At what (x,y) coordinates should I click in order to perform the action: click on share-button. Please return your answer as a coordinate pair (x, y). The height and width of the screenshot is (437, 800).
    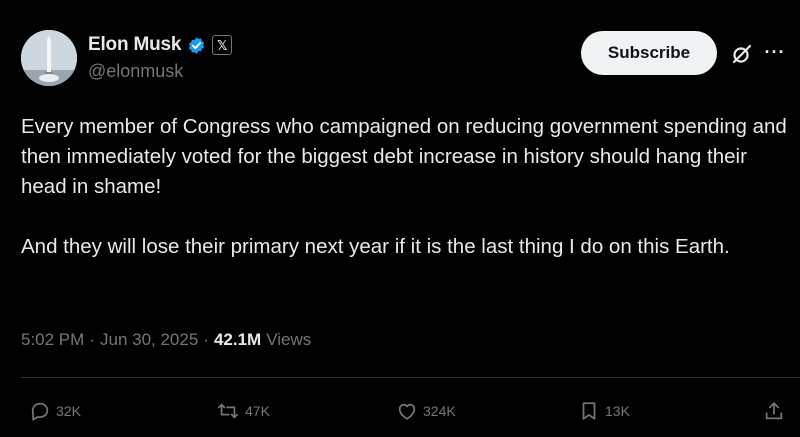
    Looking at the image, I should click on (774, 411).